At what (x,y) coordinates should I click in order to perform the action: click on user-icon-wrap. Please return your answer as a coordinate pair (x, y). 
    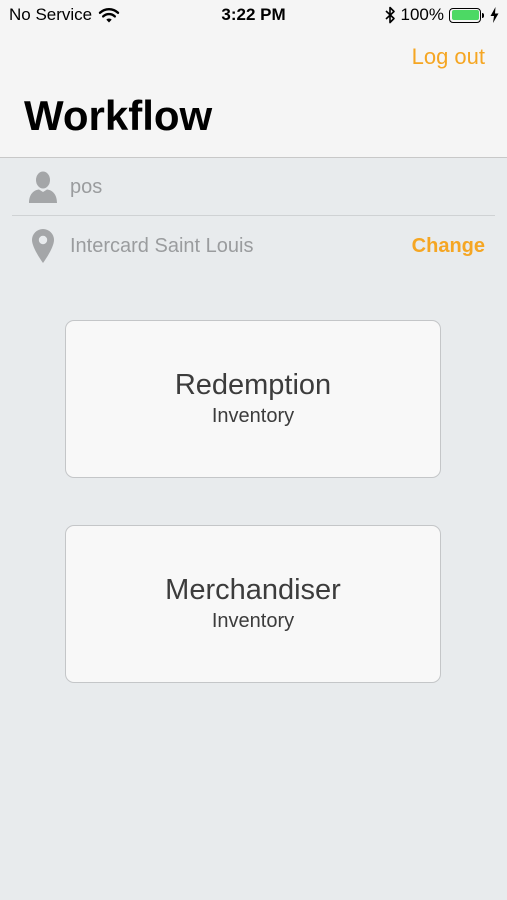
    Looking at the image, I should click on (43, 187).